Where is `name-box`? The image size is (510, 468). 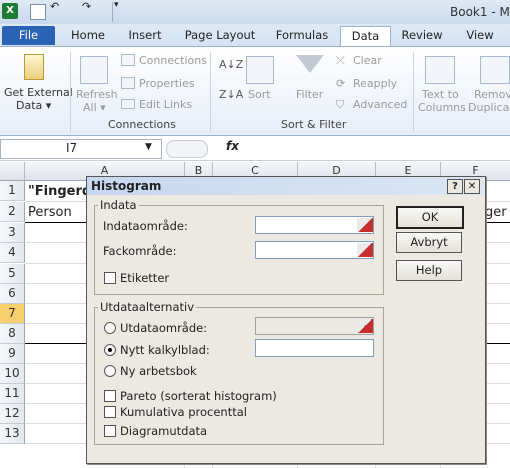 name-box is located at coordinates (81, 149).